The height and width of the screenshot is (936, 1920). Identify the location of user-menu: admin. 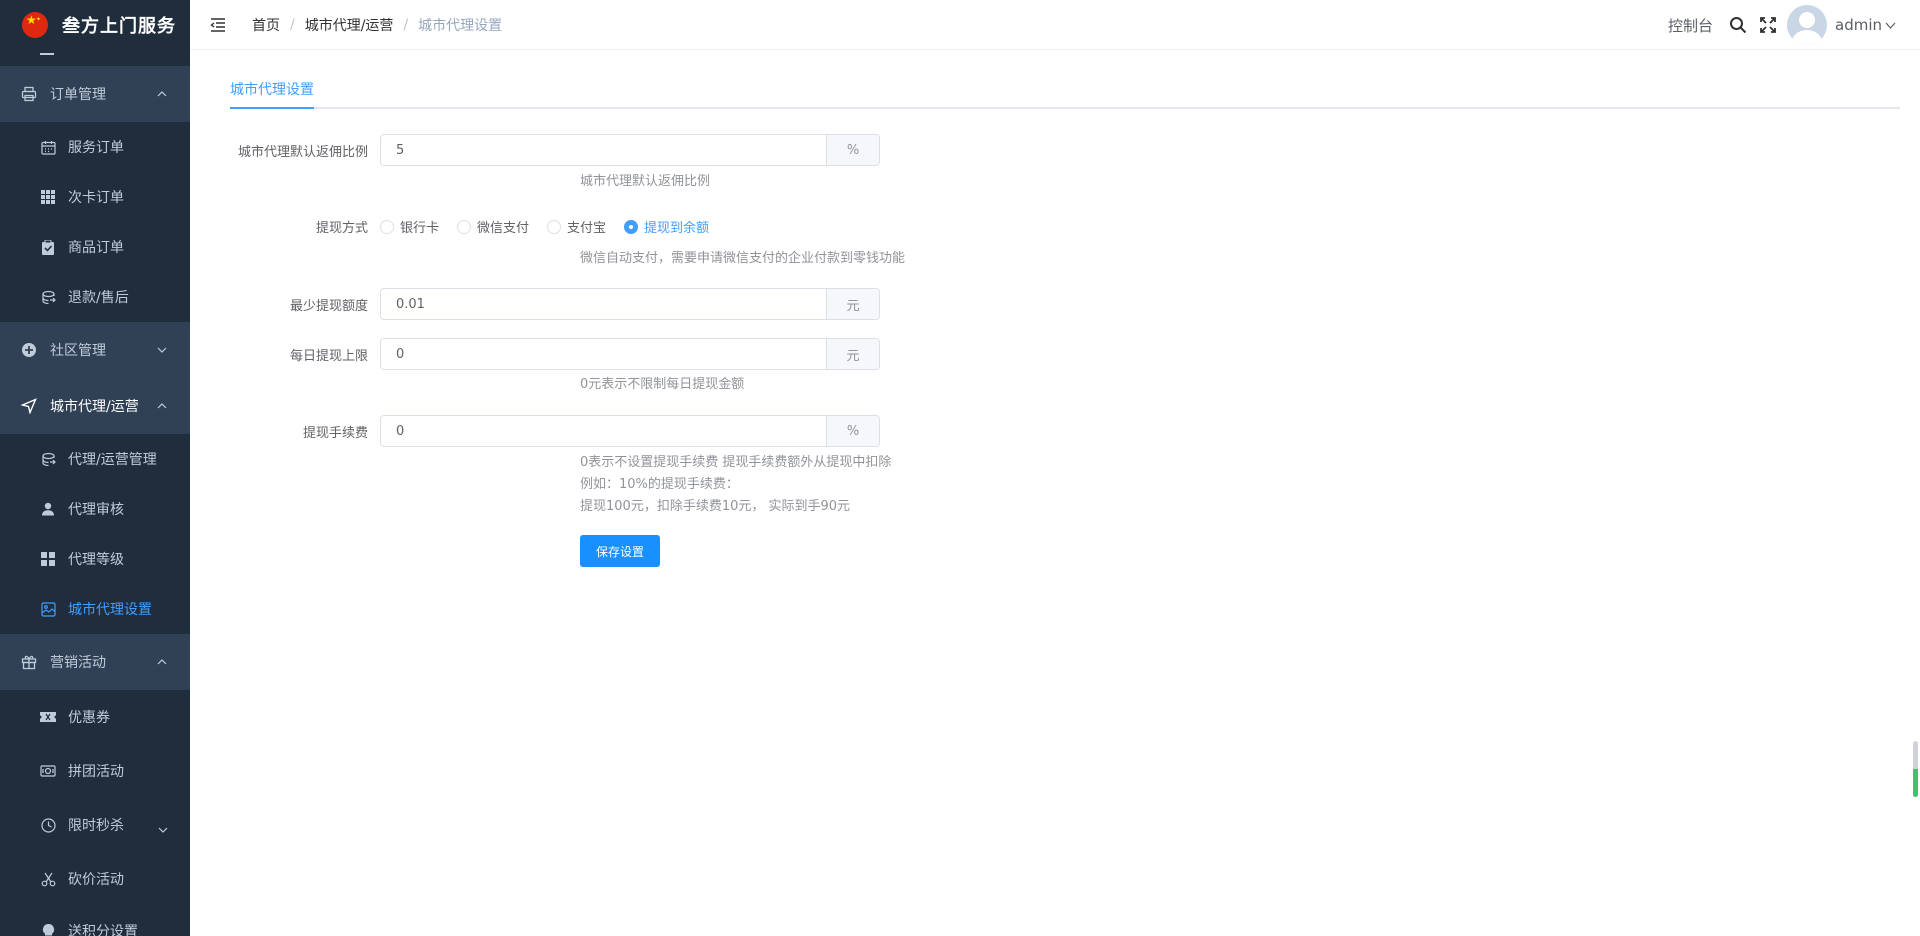
(1865, 25).